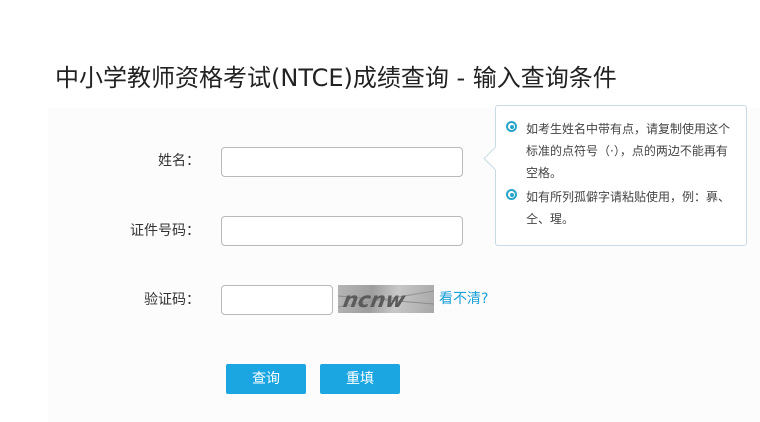  What do you see at coordinates (463, 299) in the screenshot?
I see `captcha-refresh-link: 看不清?` at bounding box center [463, 299].